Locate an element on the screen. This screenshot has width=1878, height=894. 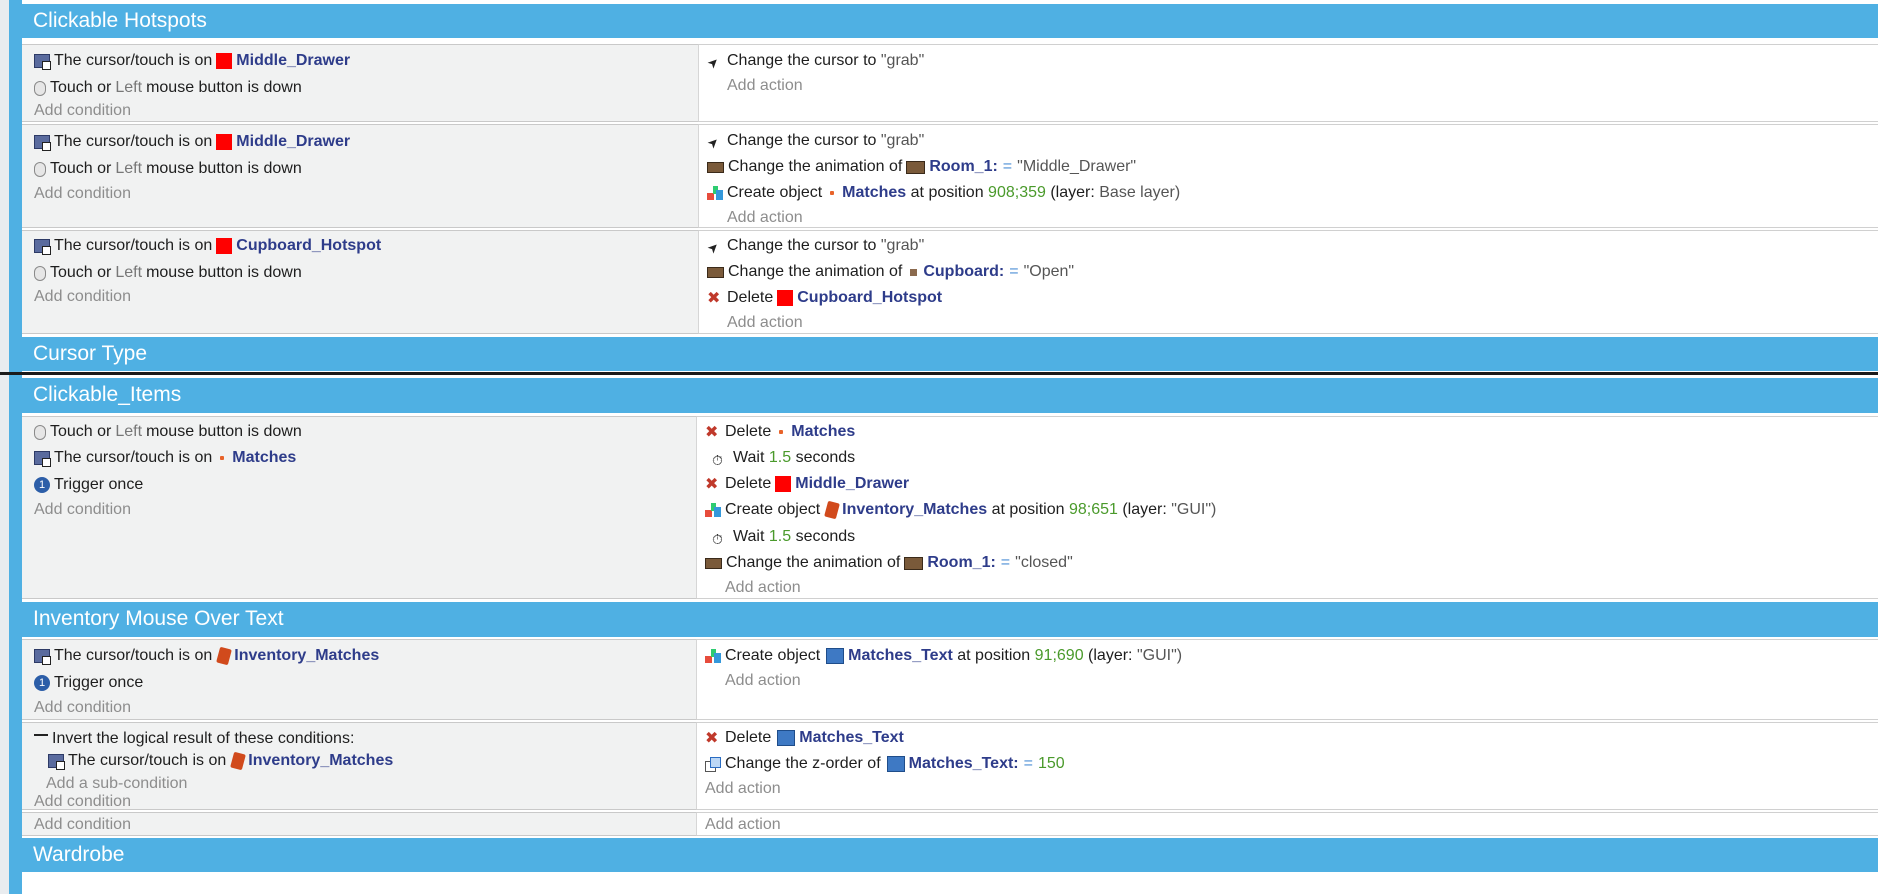
event-row-empty: Add condition Add action is located at coordinates (950, 824).